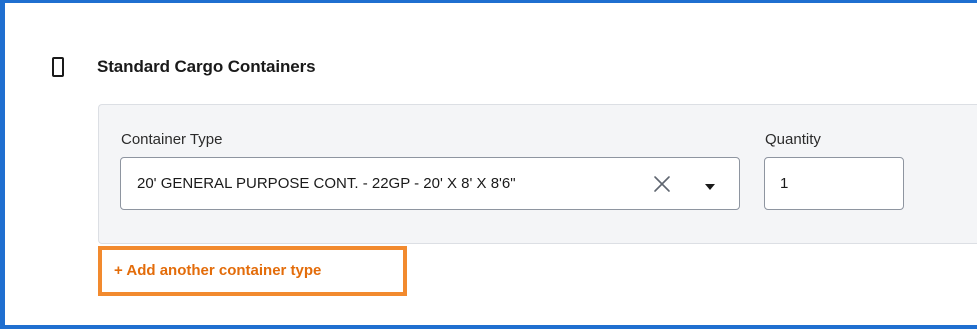 Image resolution: width=977 pixels, height=329 pixels. Describe the element at coordinates (793, 139) in the screenshot. I see `quantity-label: Quantity` at that location.